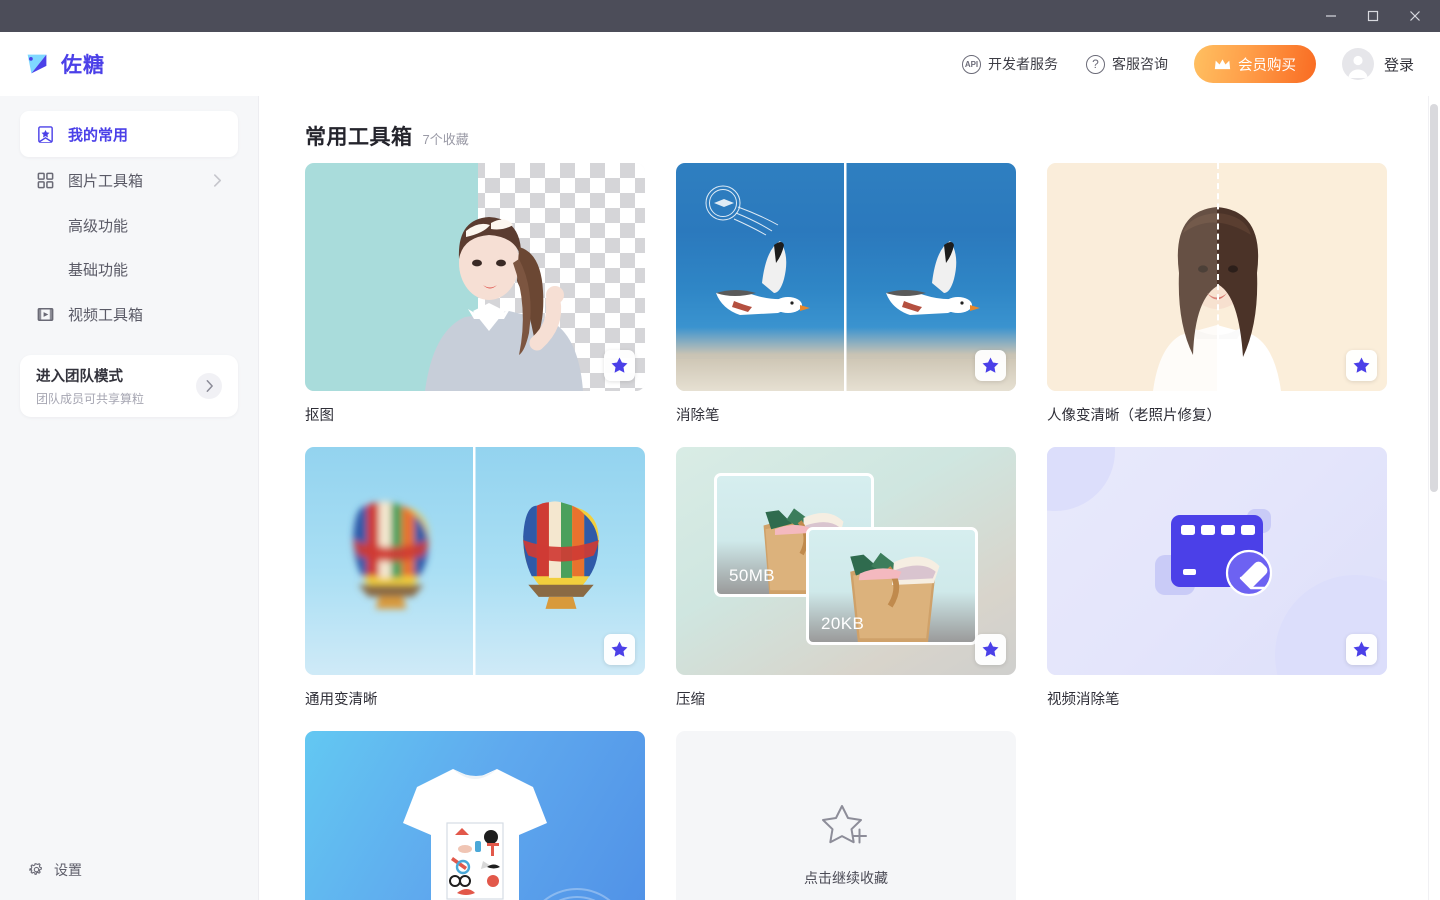 Image resolution: width=1440 pixels, height=900 pixels. What do you see at coordinates (98, 135) in the screenshot?
I see `sidebar-item-label: 我的常用` at bounding box center [98, 135].